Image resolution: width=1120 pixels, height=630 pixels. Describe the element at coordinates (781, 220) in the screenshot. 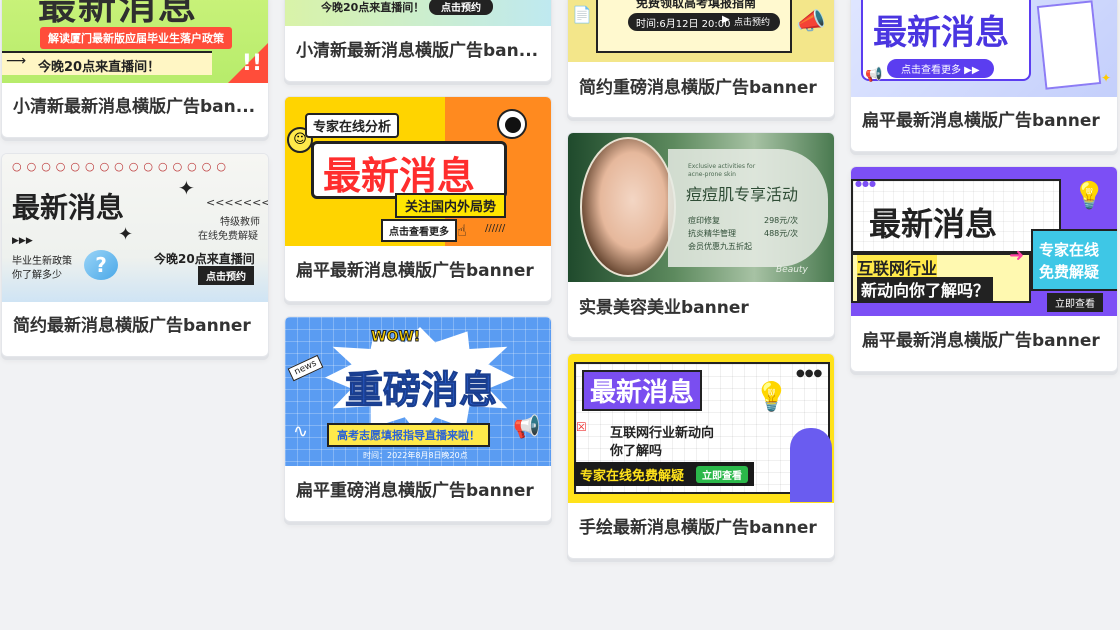

I see `banner-item-price: 298元/次` at that location.